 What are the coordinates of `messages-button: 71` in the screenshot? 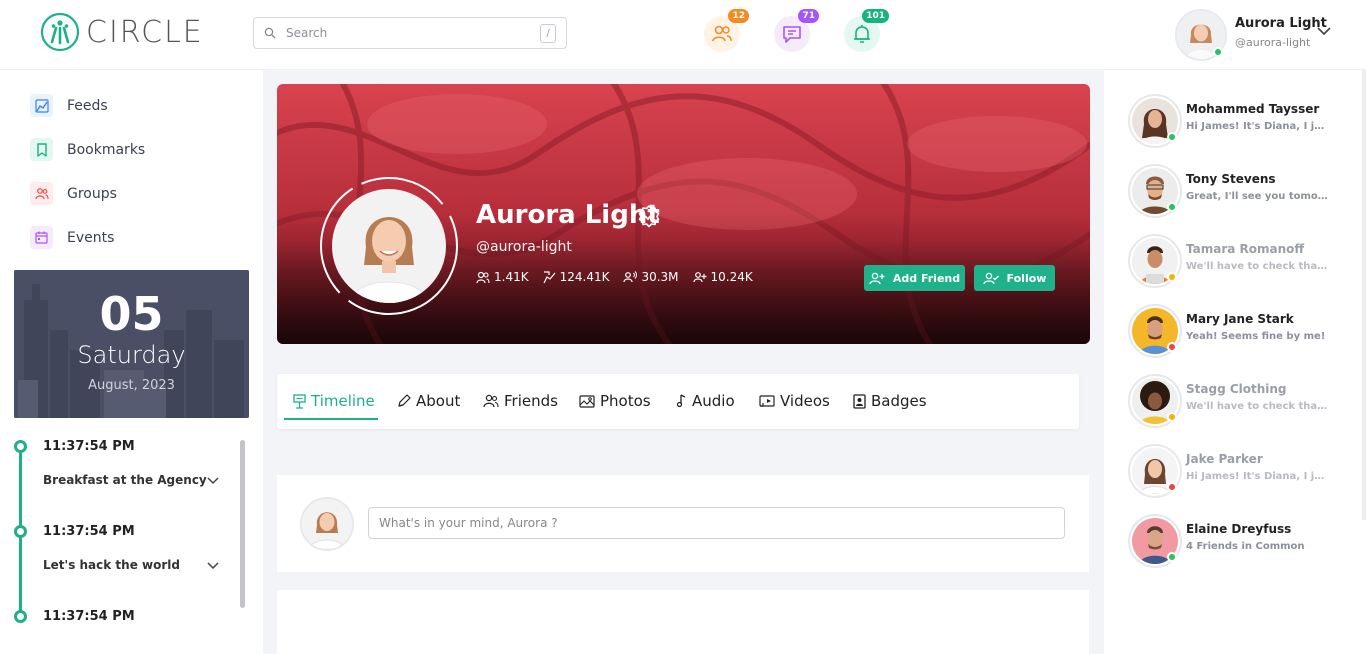 It's located at (796, 30).